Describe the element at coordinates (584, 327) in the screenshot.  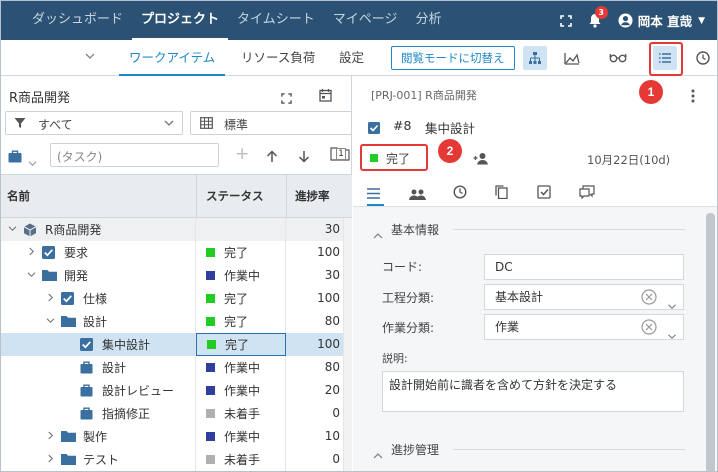
I see `work-category-select: 作業` at that location.